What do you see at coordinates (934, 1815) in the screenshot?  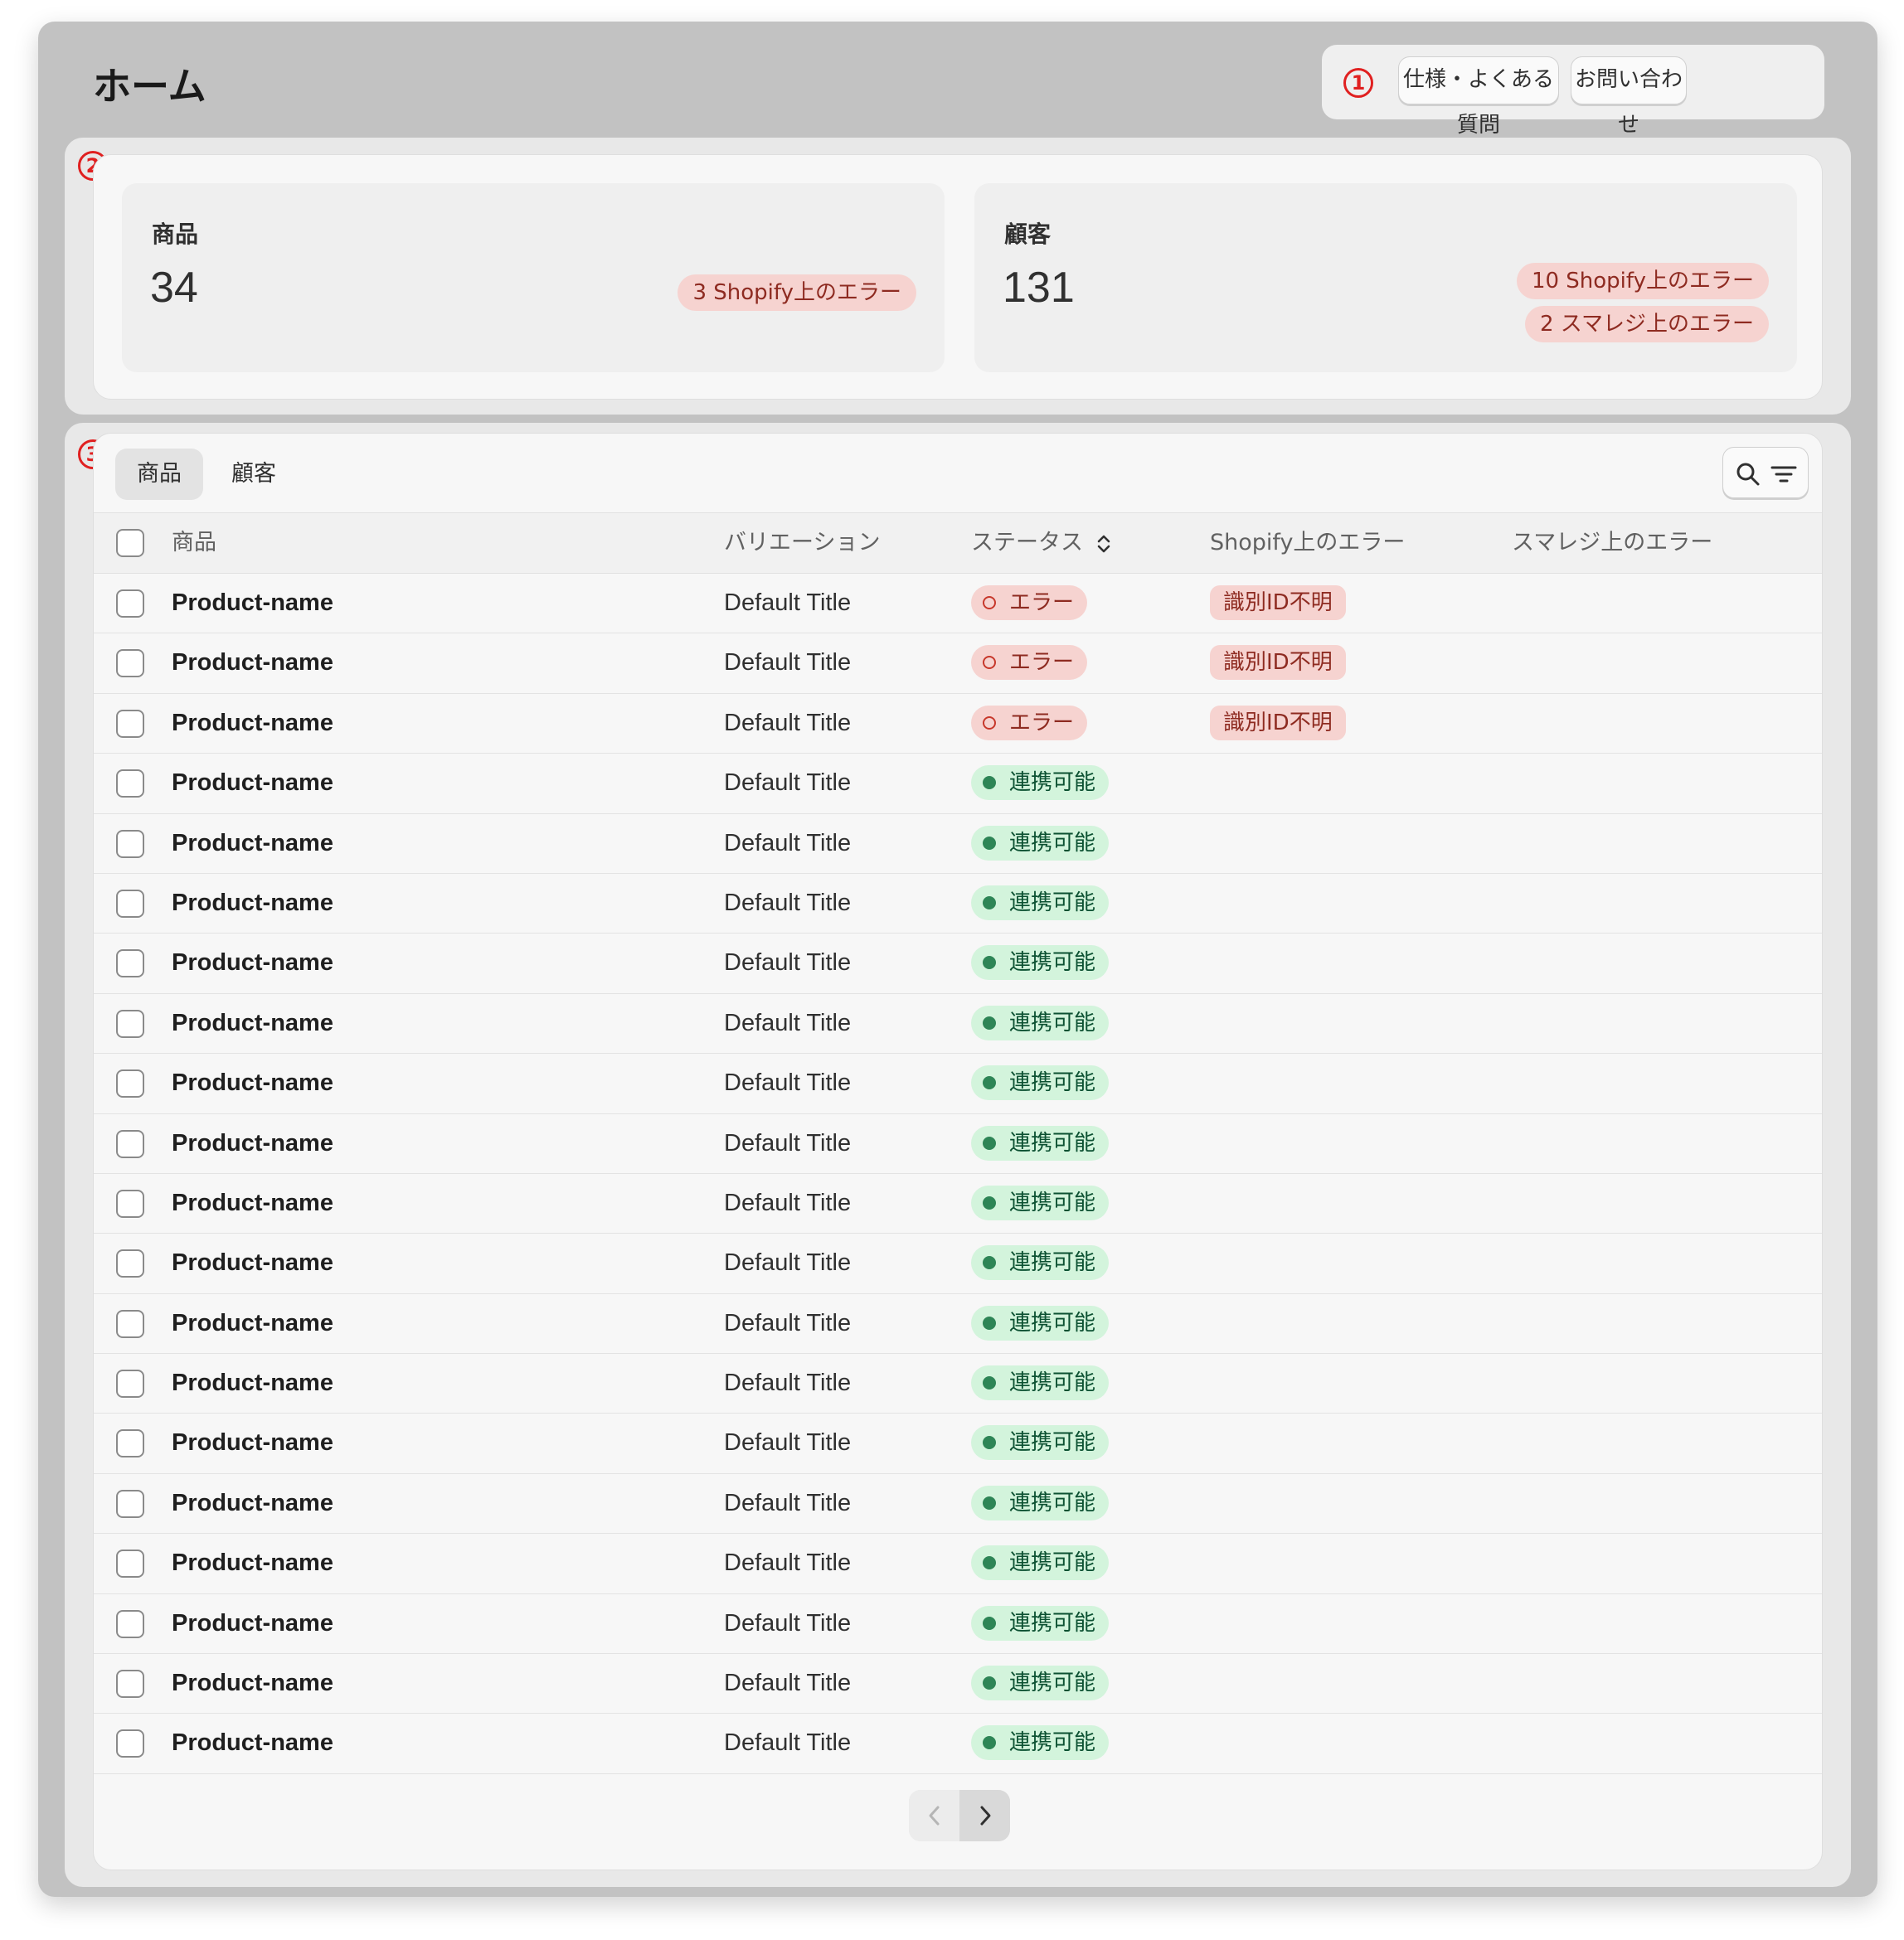 I see `prev-page-button` at bounding box center [934, 1815].